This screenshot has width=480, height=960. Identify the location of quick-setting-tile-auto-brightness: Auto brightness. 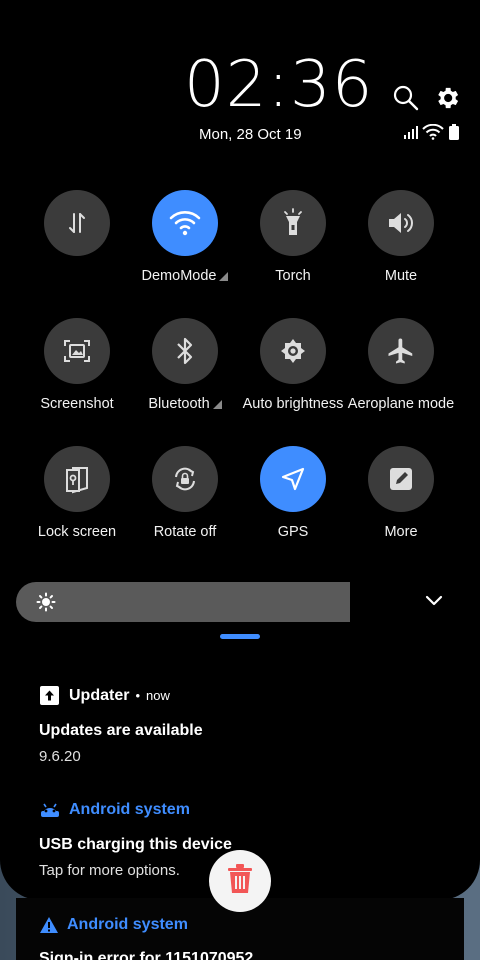
(293, 365).